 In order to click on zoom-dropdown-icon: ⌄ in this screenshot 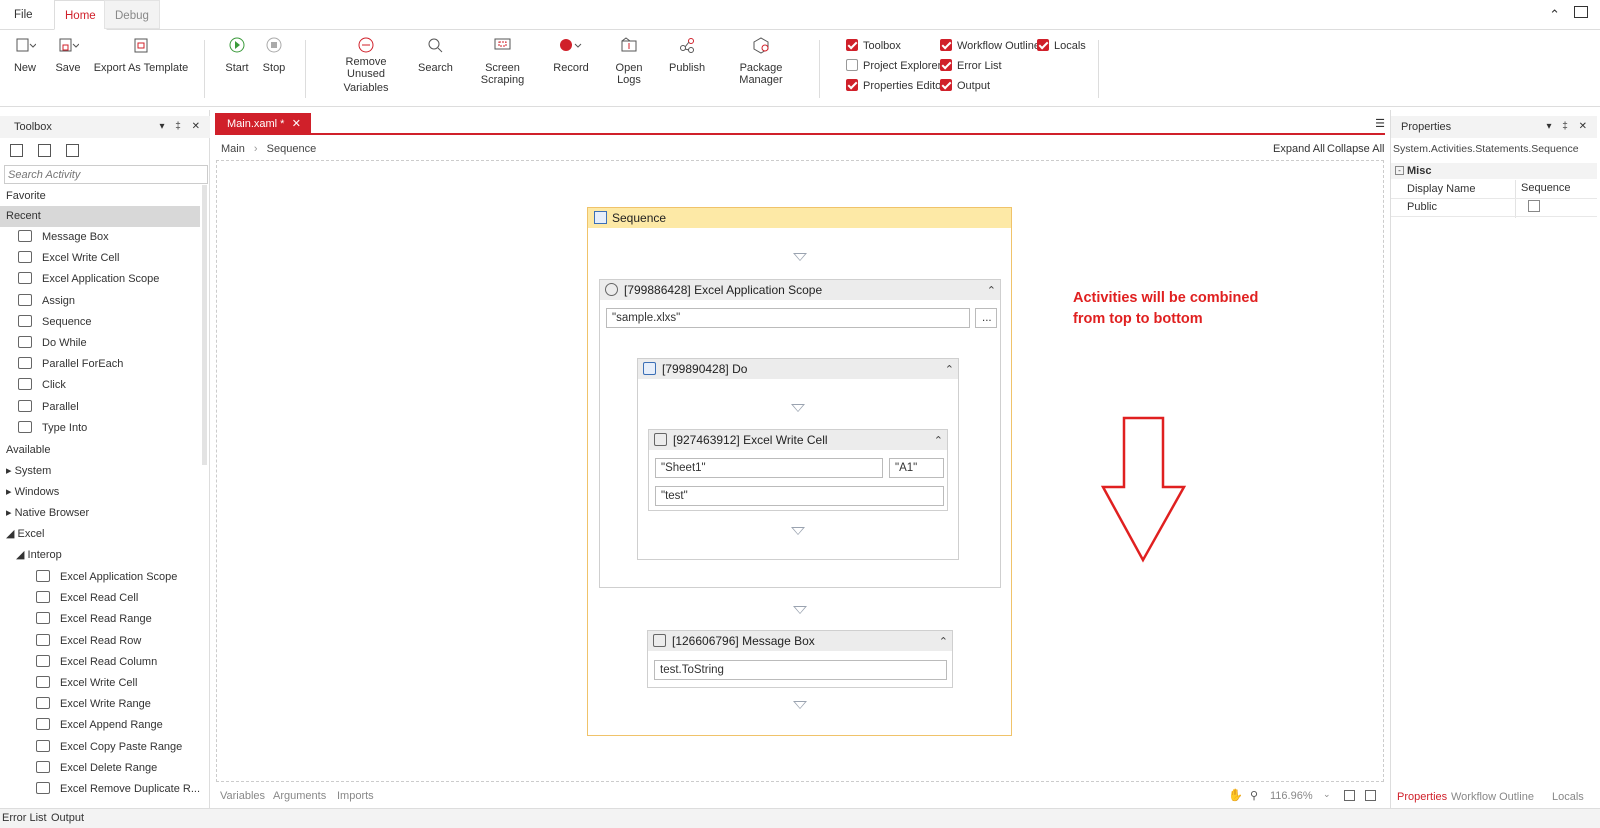, I will do `click(1327, 794)`.